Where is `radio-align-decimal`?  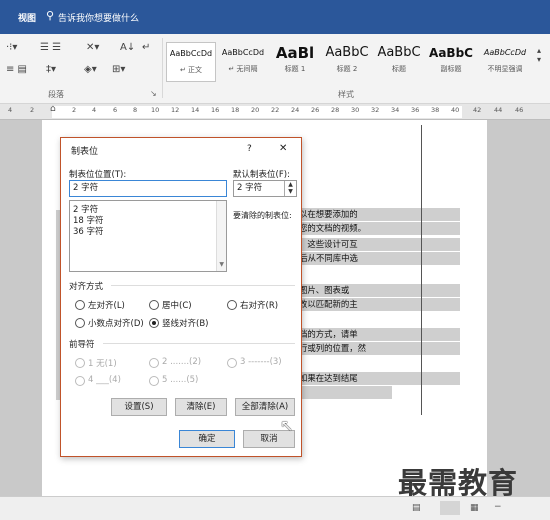 radio-align-decimal is located at coordinates (80, 323).